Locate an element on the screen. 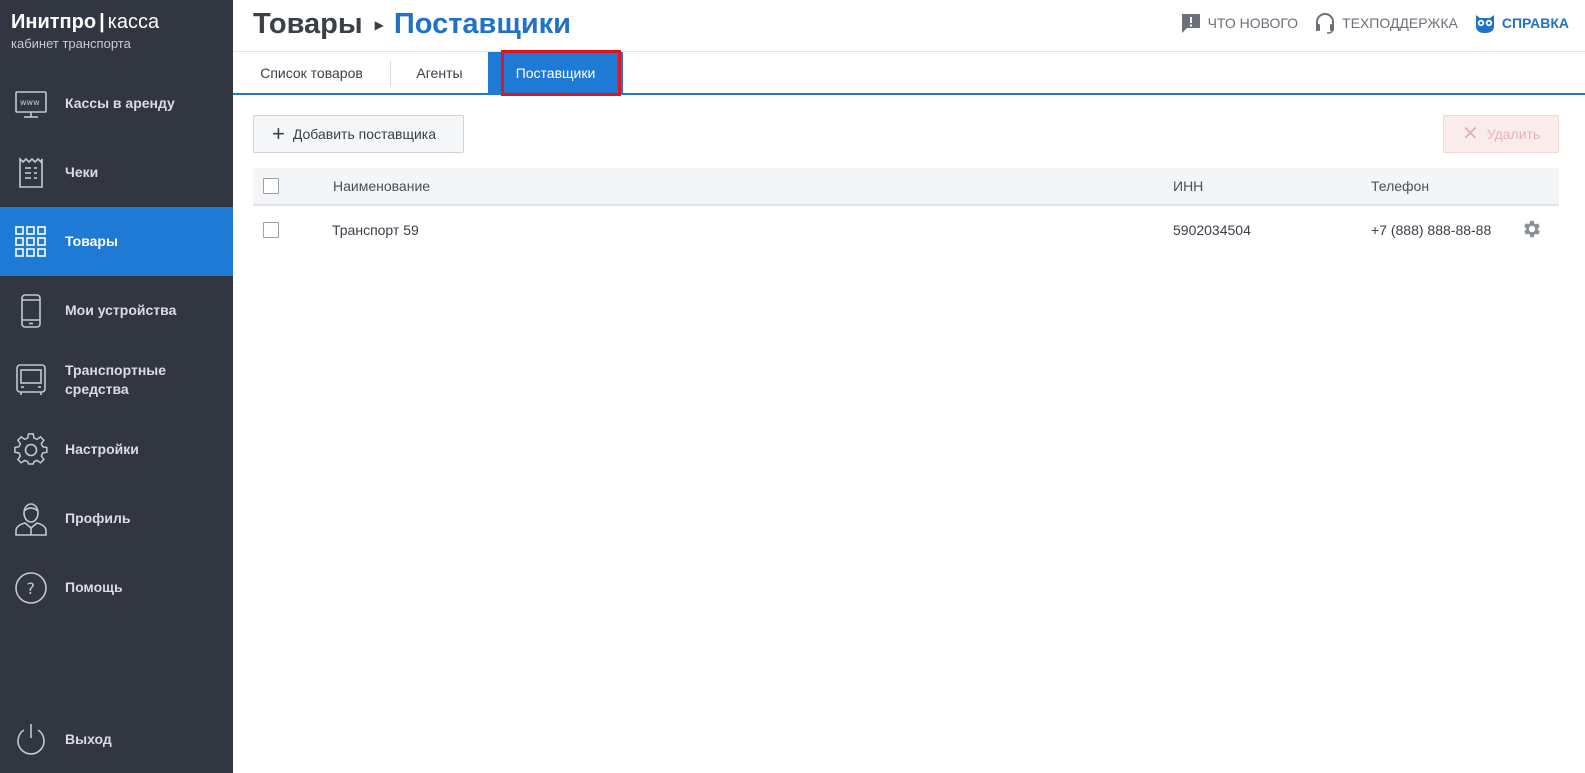  announcement-icon is located at coordinates (1190, 23).